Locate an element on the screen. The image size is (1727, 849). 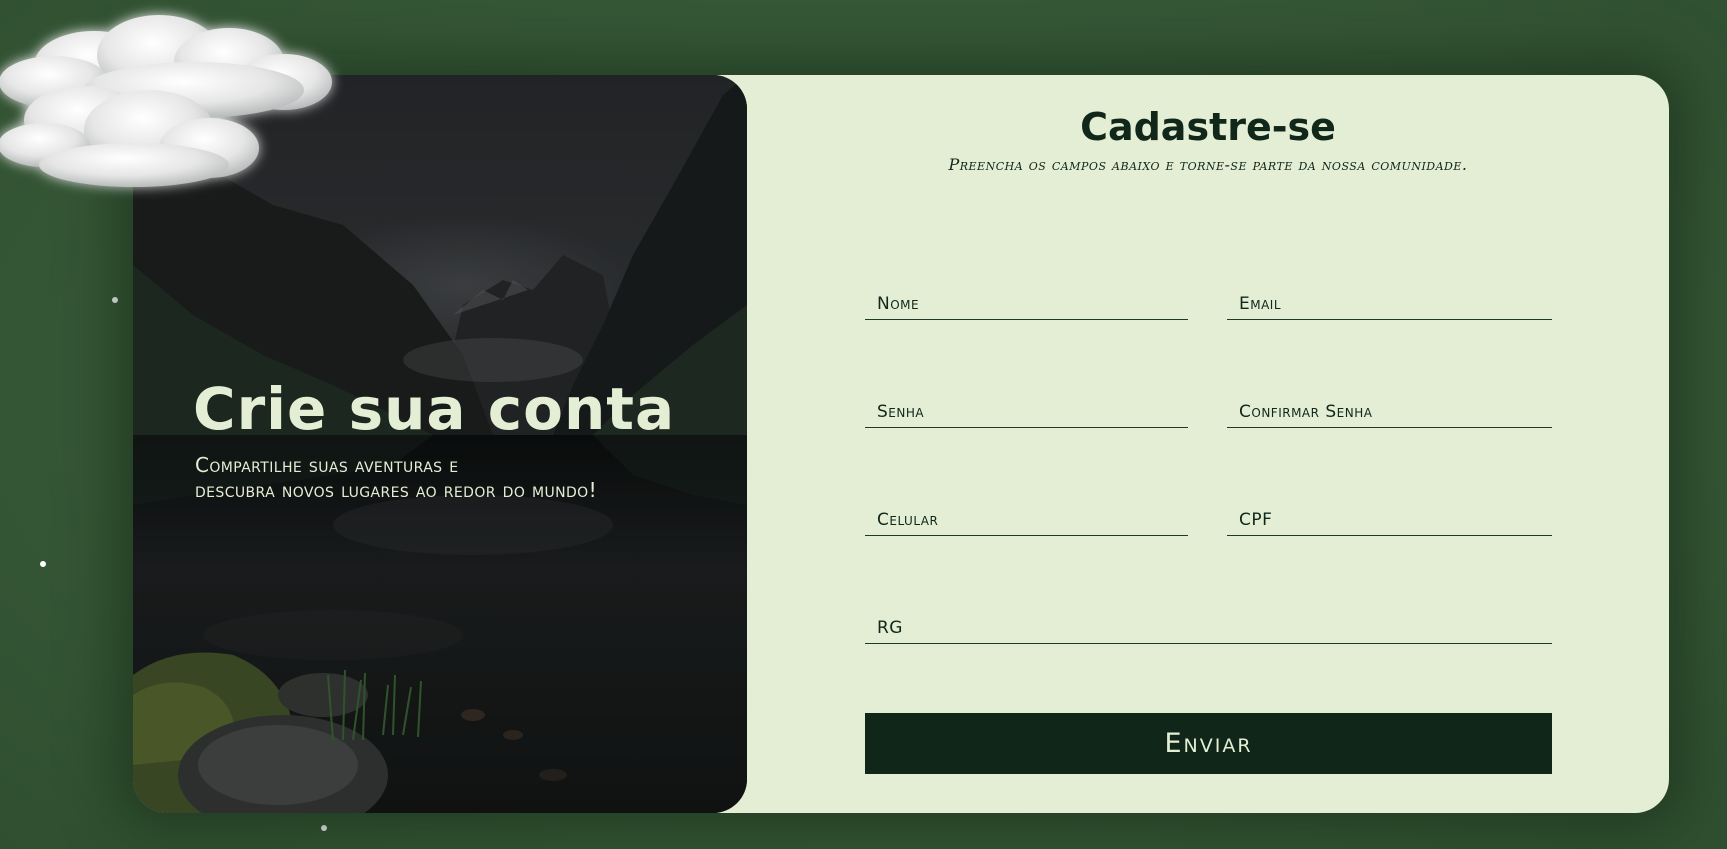
hero-title: Crie sua conta is located at coordinates (434, 409).